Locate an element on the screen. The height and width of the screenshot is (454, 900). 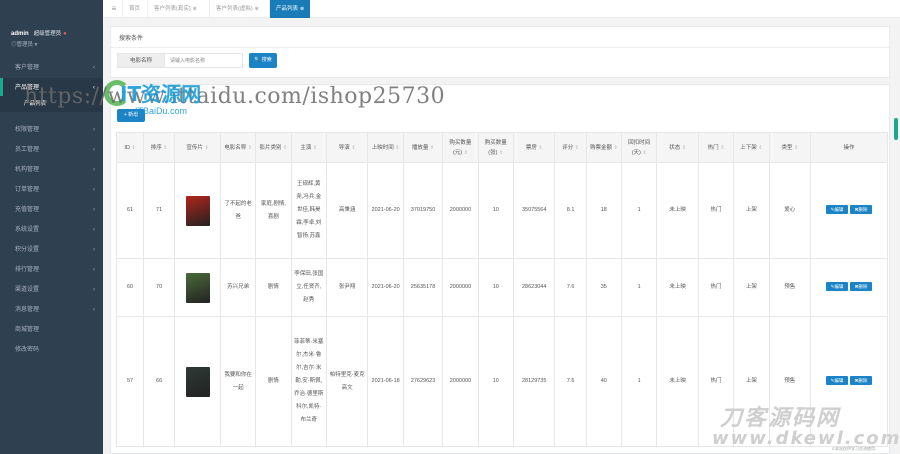
sidebar-item: 积分设置 ‹ is located at coordinates (51, 250).